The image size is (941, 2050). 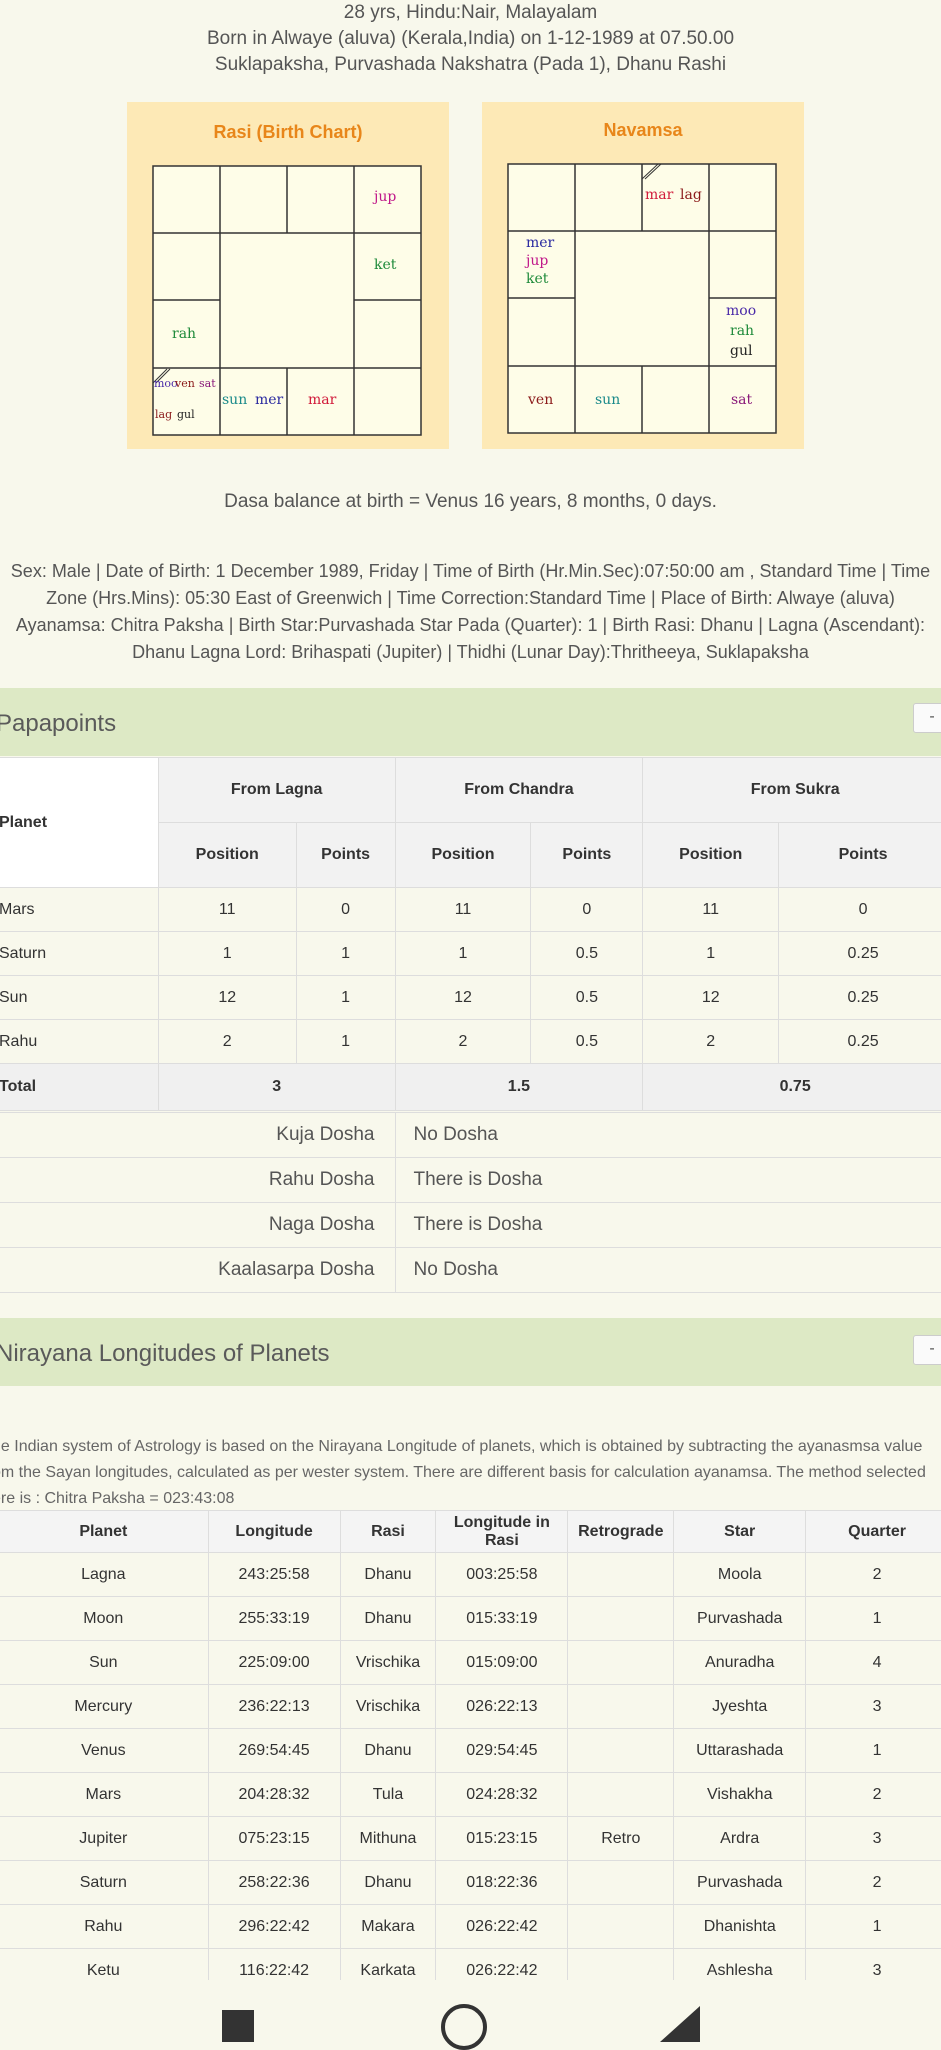 What do you see at coordinates (388, 1964) in the screenshot?
I see `cell: Karkata` at bounding box center [388, 1964].